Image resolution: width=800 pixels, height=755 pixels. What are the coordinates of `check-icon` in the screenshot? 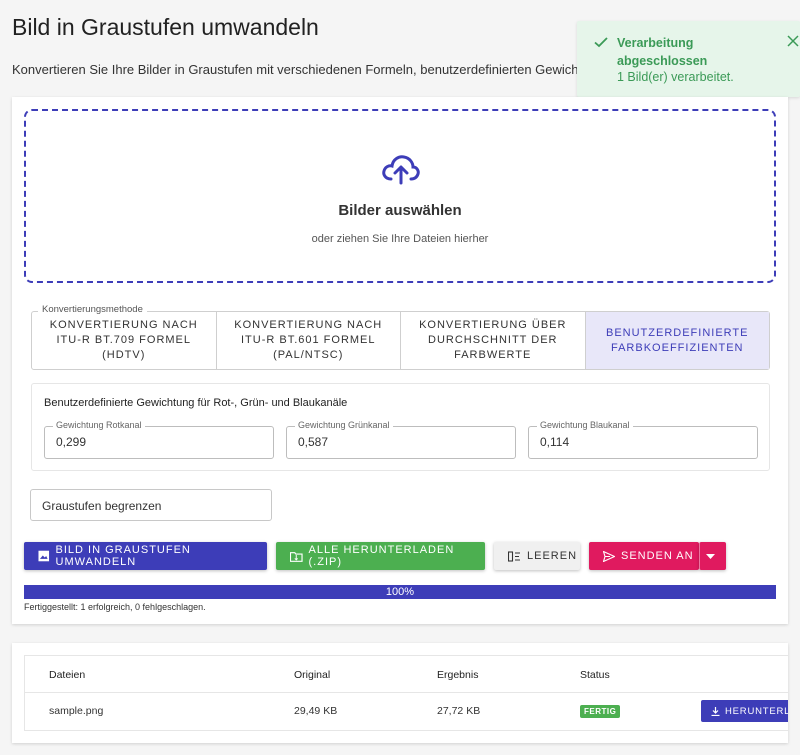 It's located at (601, 42).